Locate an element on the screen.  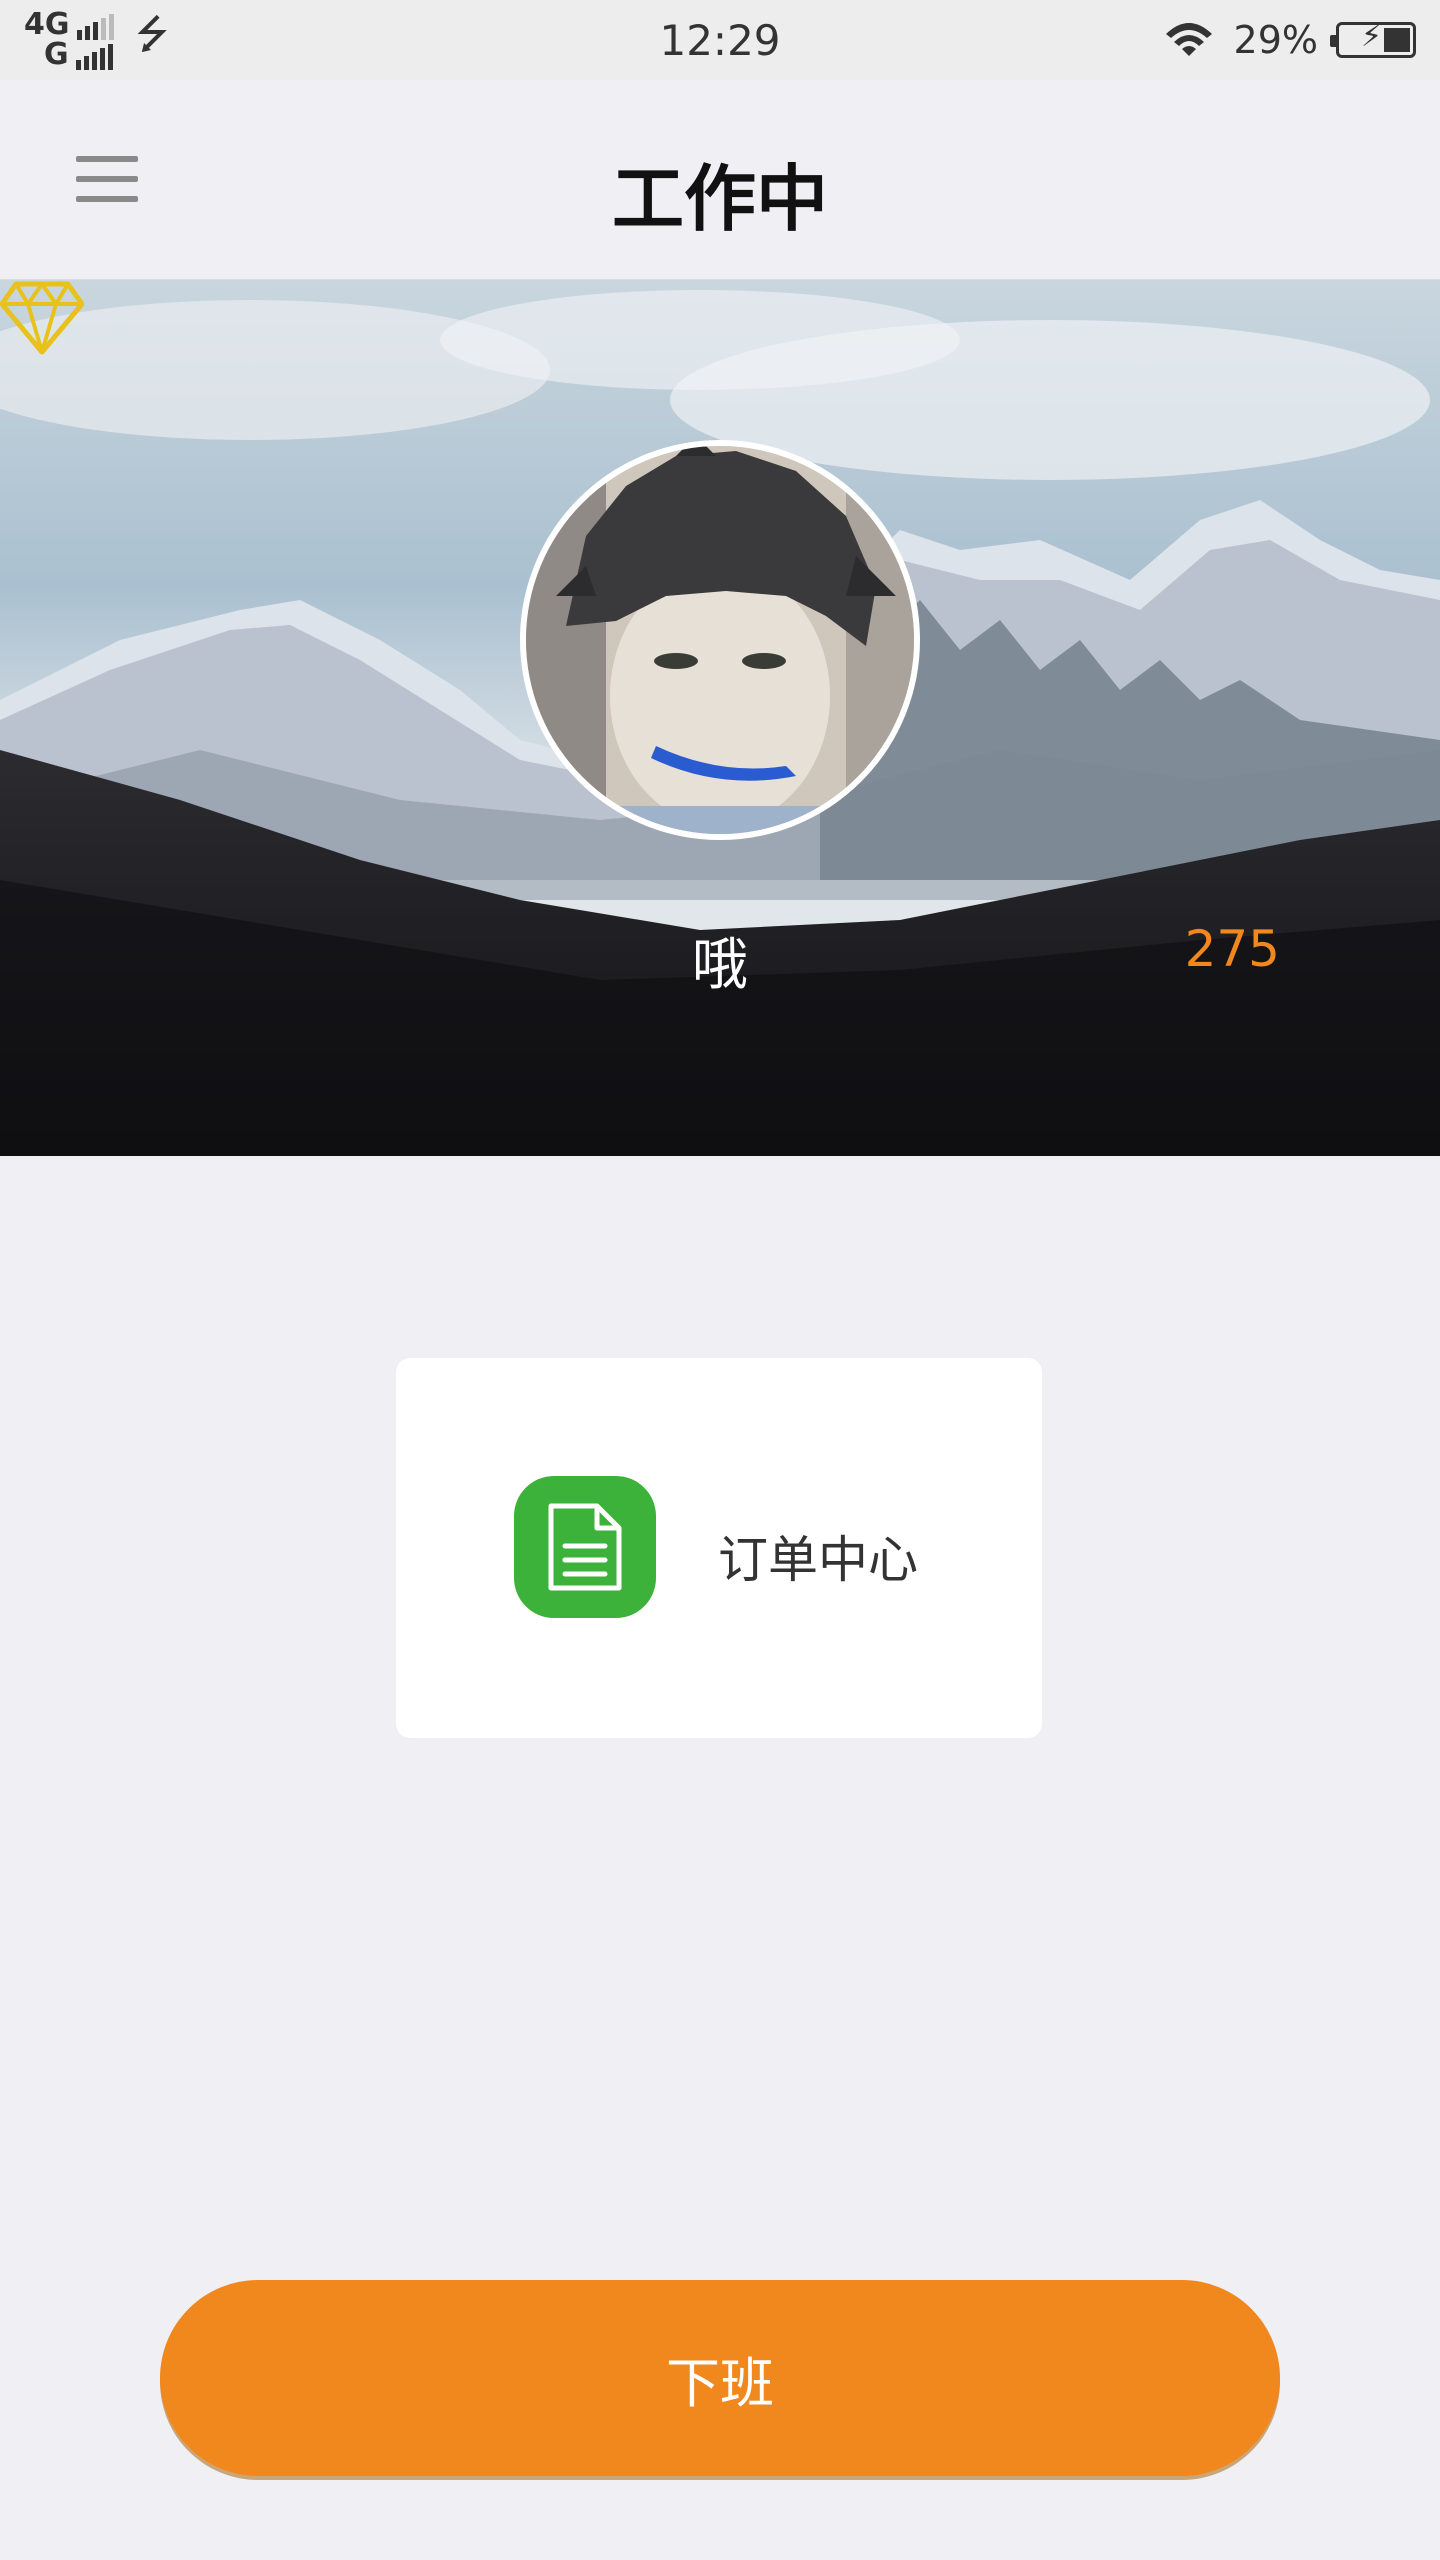
battery-percent: 29% is located at coordinates (1275, 40).